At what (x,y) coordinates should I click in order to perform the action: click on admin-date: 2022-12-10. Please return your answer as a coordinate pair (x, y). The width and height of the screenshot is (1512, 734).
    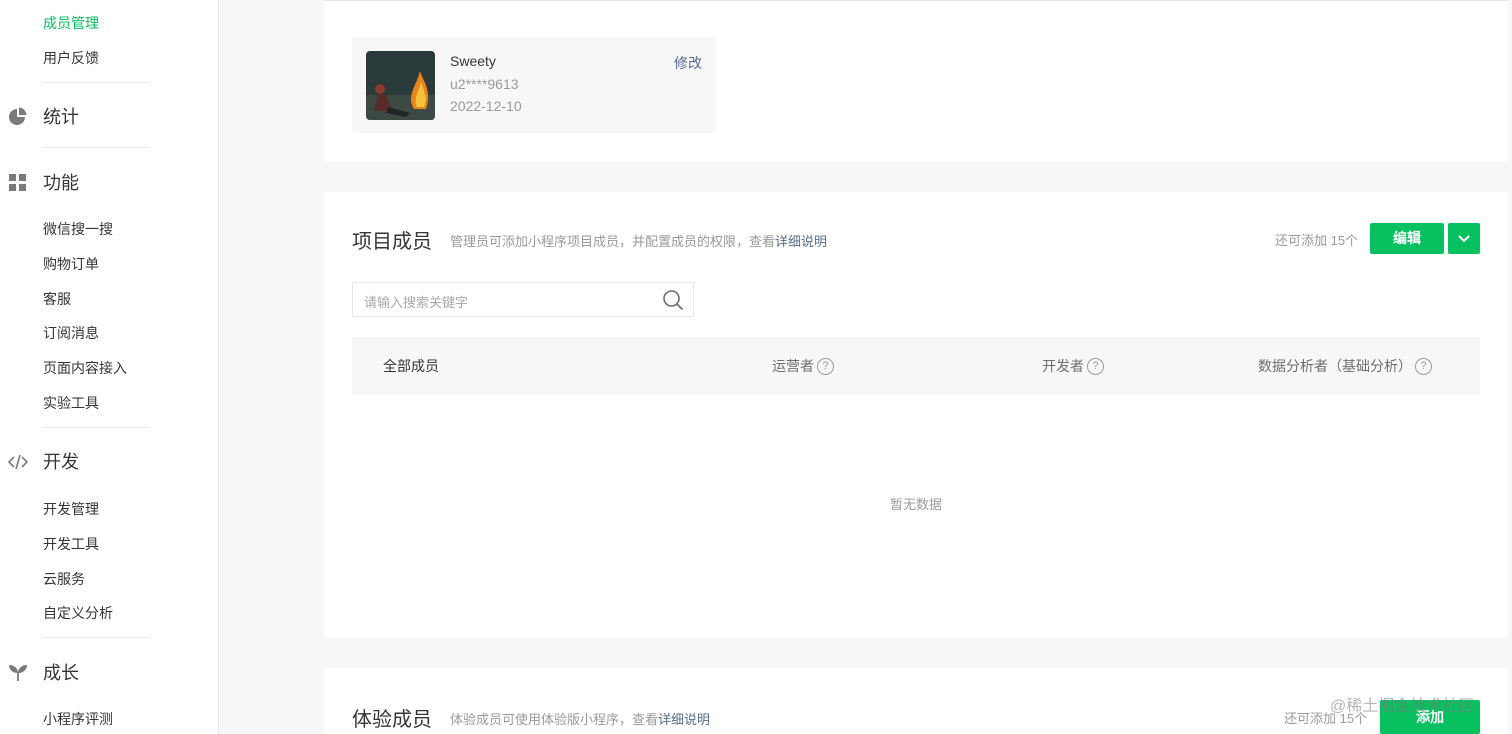
    Looking at the image, I should click on (486, 106).